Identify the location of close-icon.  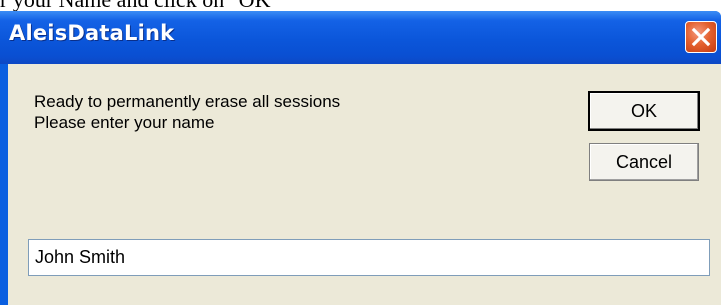
(701, 37).